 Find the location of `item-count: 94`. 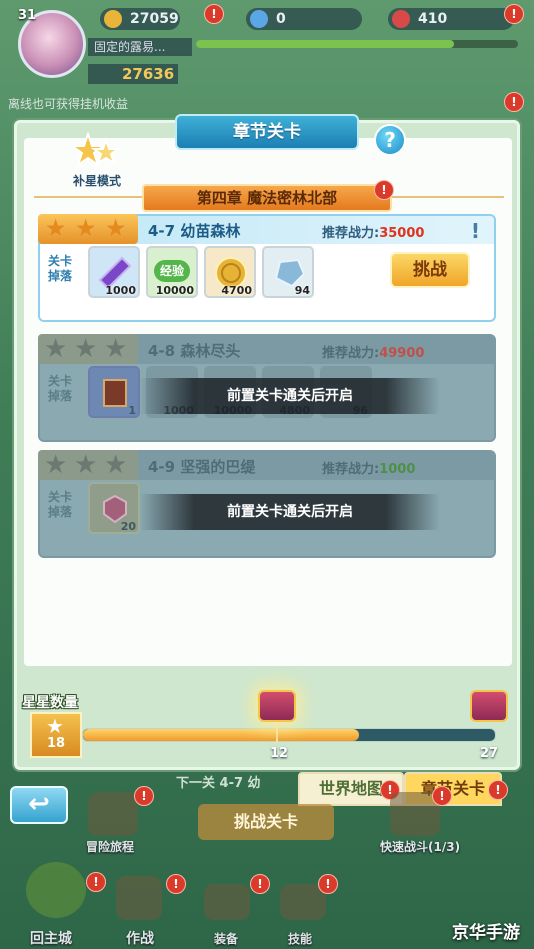

item-count: 94 is located at coordinates (302, 290).